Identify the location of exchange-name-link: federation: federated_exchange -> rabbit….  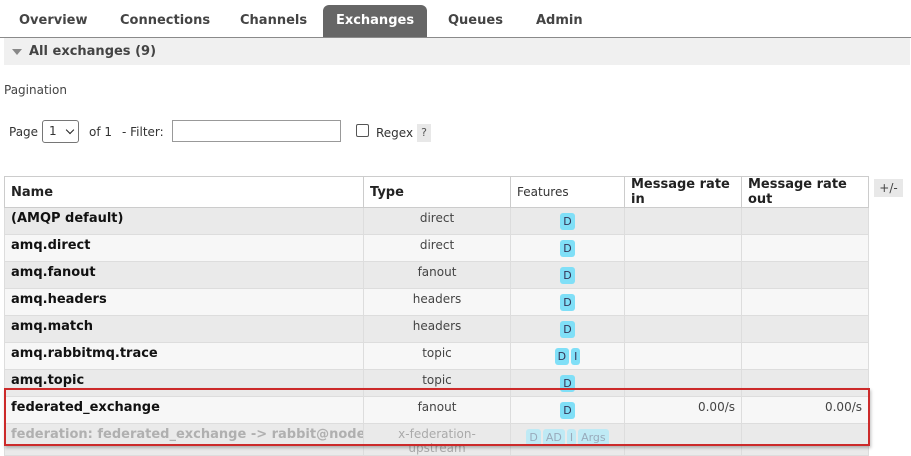
(184, 439).